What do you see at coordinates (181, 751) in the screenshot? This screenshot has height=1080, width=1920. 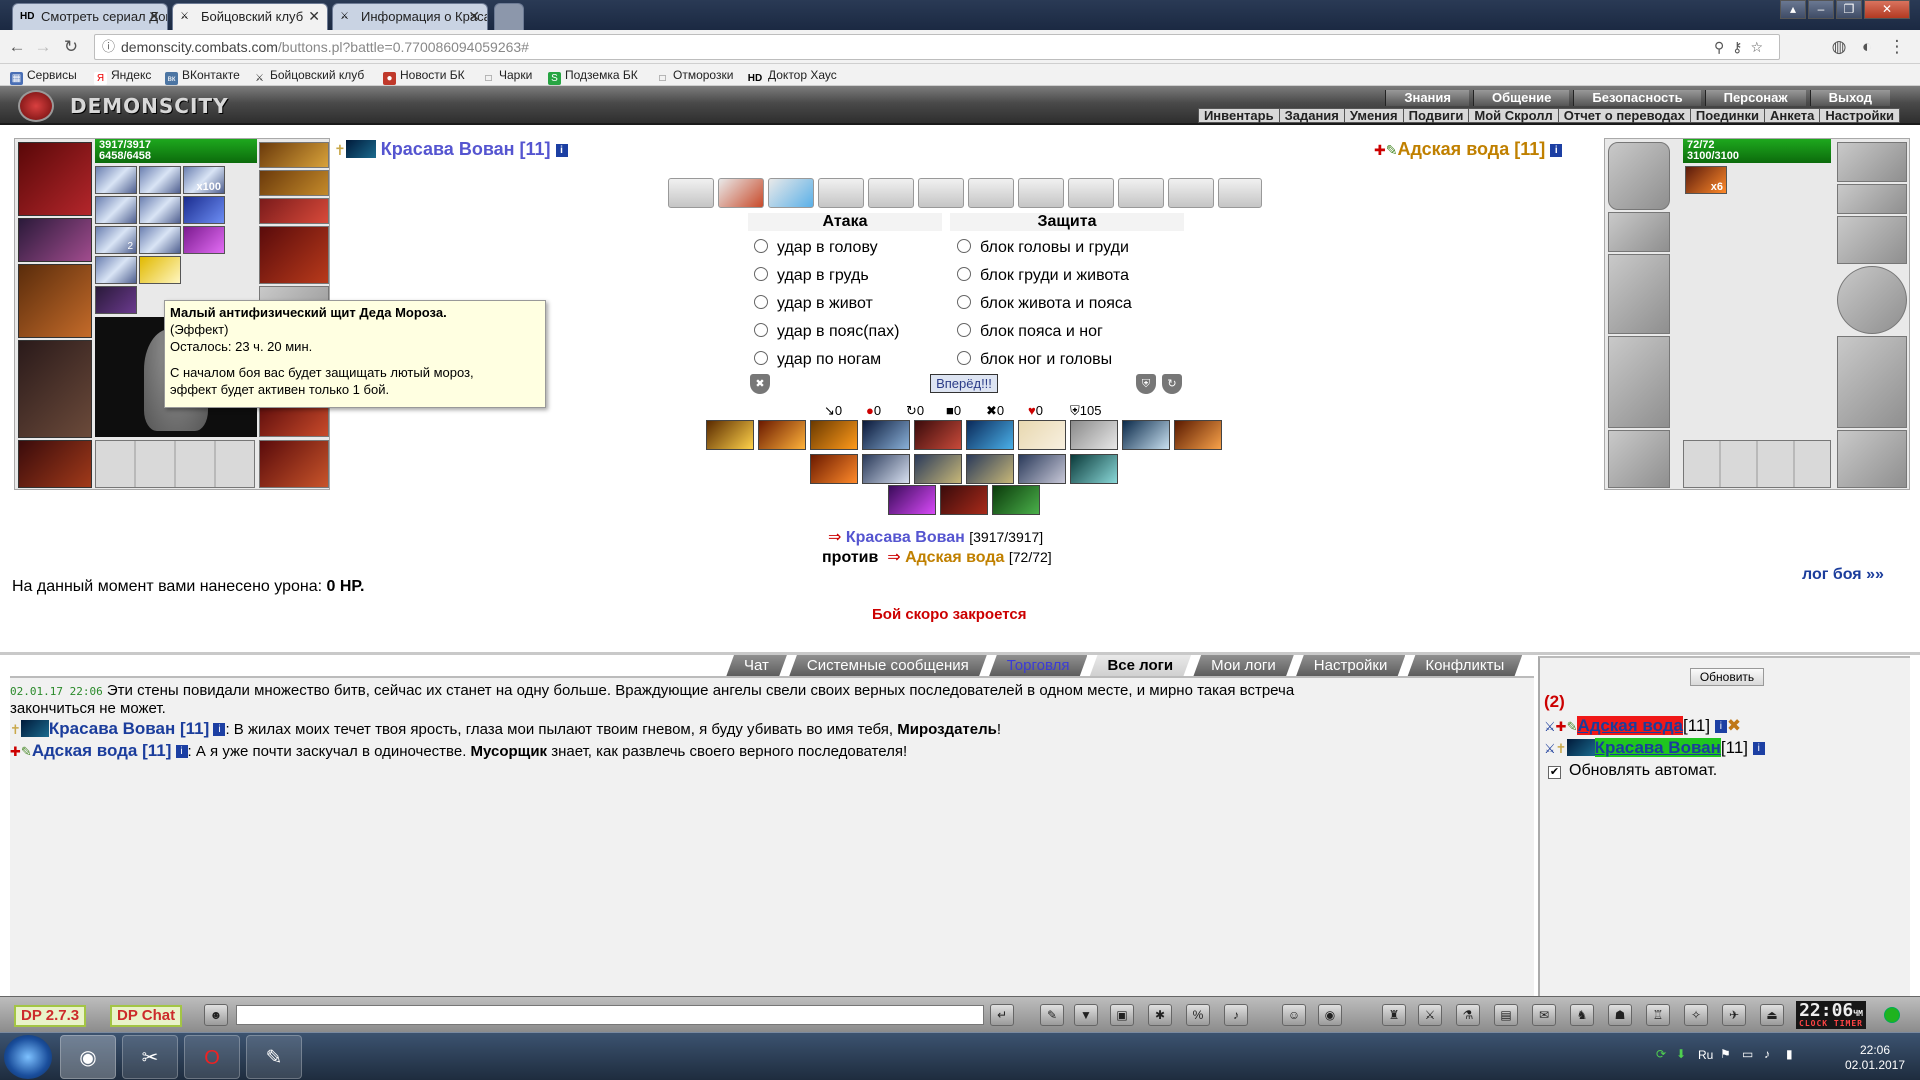 I see `info-icon: i` at bounding box center [181, 751].